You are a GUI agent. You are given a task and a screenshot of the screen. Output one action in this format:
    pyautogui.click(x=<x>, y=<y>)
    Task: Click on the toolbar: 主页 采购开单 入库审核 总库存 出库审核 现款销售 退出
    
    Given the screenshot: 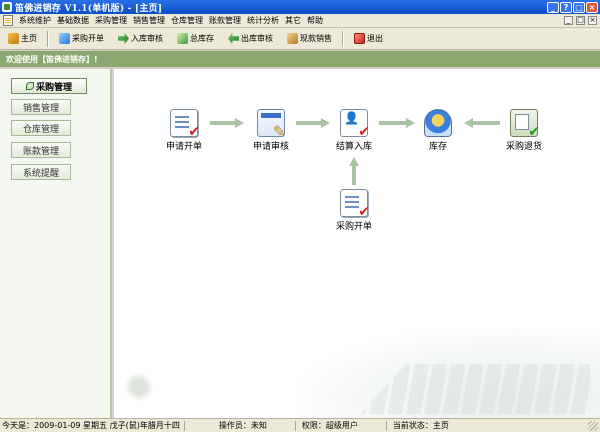 What is the action you would take?
    pyautogui.click(x=300, y=39)
    